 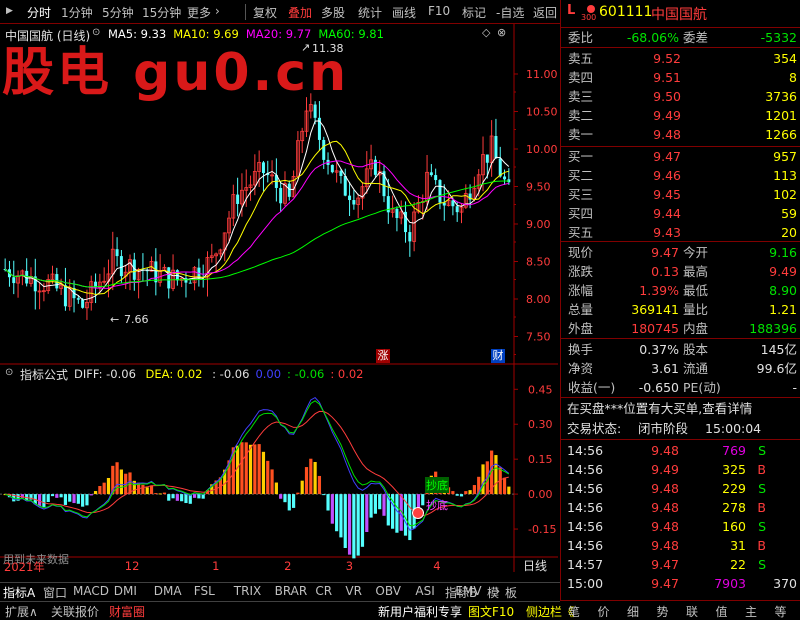 I want to click on quote-tab-2: 细, so click(x=633, y=611).